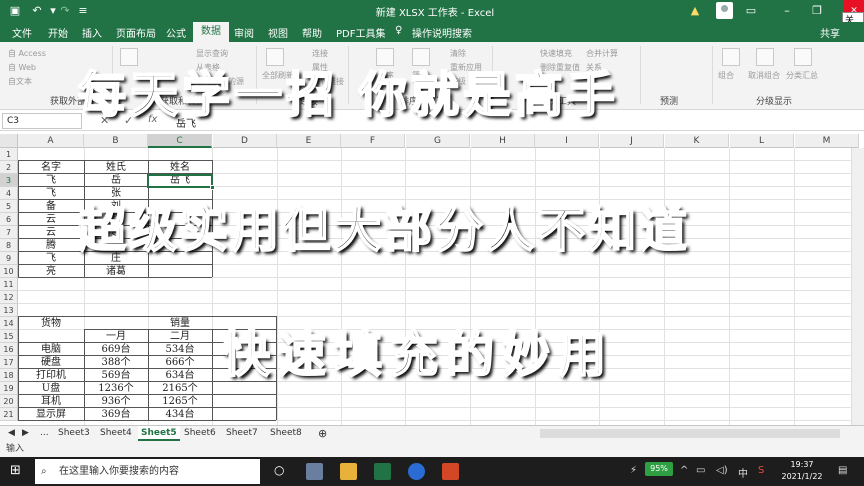  Describe the element at coordinates (286, 433) in the screenshot. I see `tab-sheet8: Sheet8` at that location.